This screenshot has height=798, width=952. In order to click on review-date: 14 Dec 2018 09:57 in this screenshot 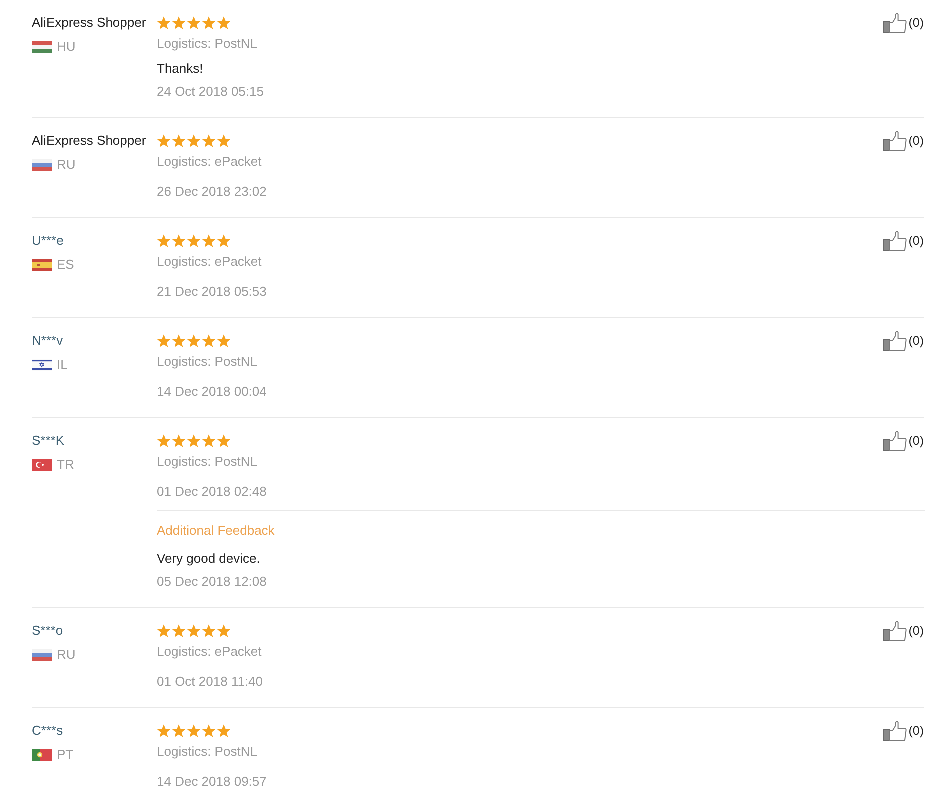, I will do `click(212, 782)`.